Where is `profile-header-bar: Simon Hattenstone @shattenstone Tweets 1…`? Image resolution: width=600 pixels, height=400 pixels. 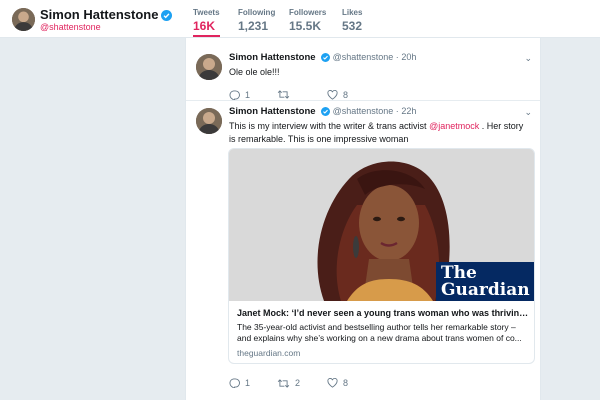
profile-header-bar: Simon Hattenstone @shattenstone Tweets 1… is located at coordinates (300, 19).